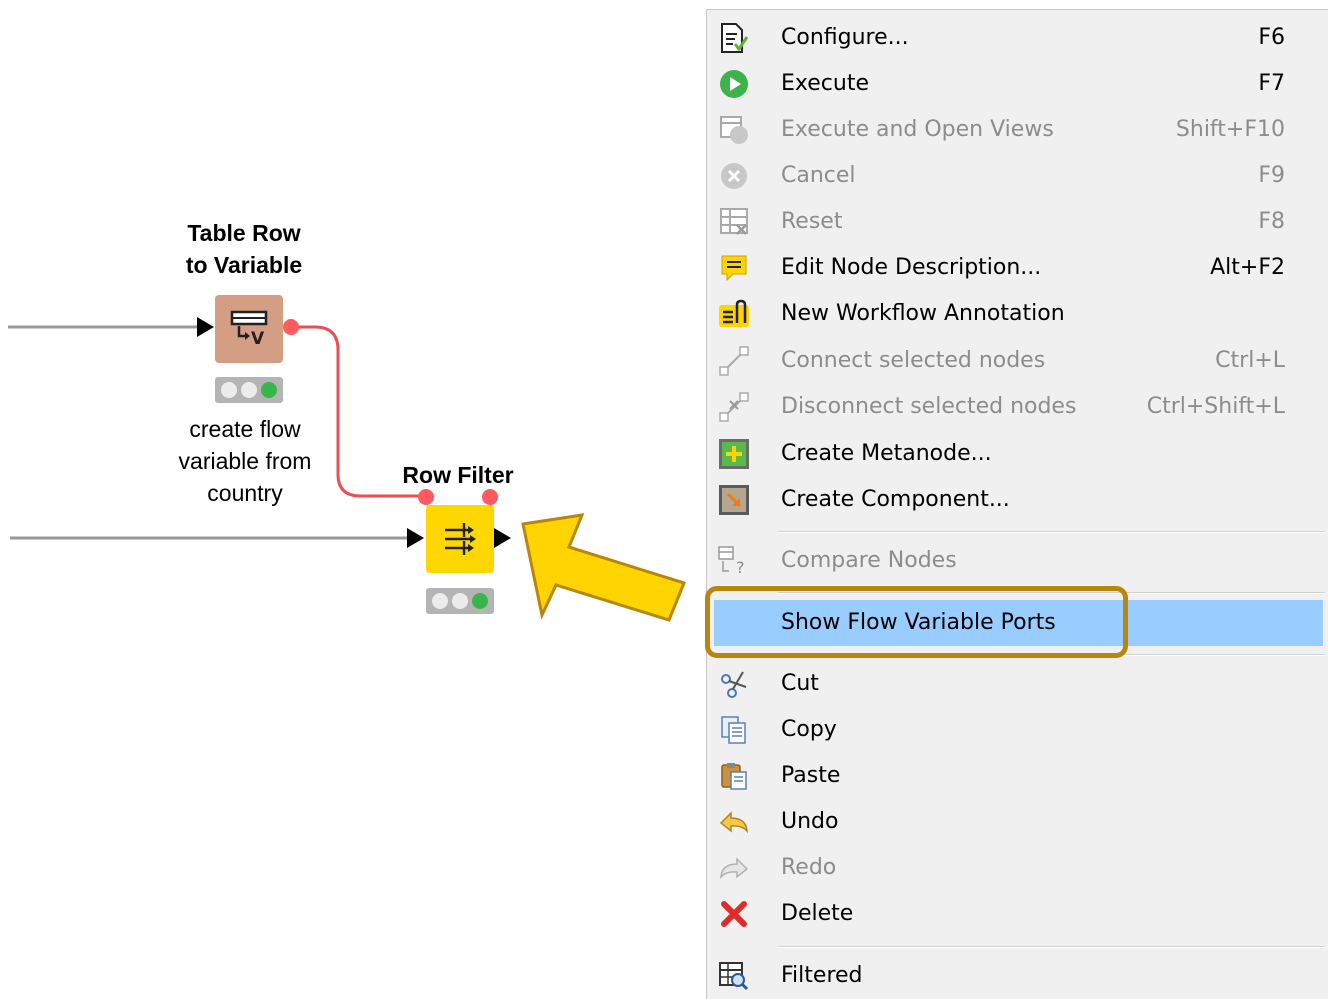 The image size is (1328, 999). I want to click on menu-item-connect-selected-nodes: Connect selected nodes Ctrl+L, so click(1017, 361).